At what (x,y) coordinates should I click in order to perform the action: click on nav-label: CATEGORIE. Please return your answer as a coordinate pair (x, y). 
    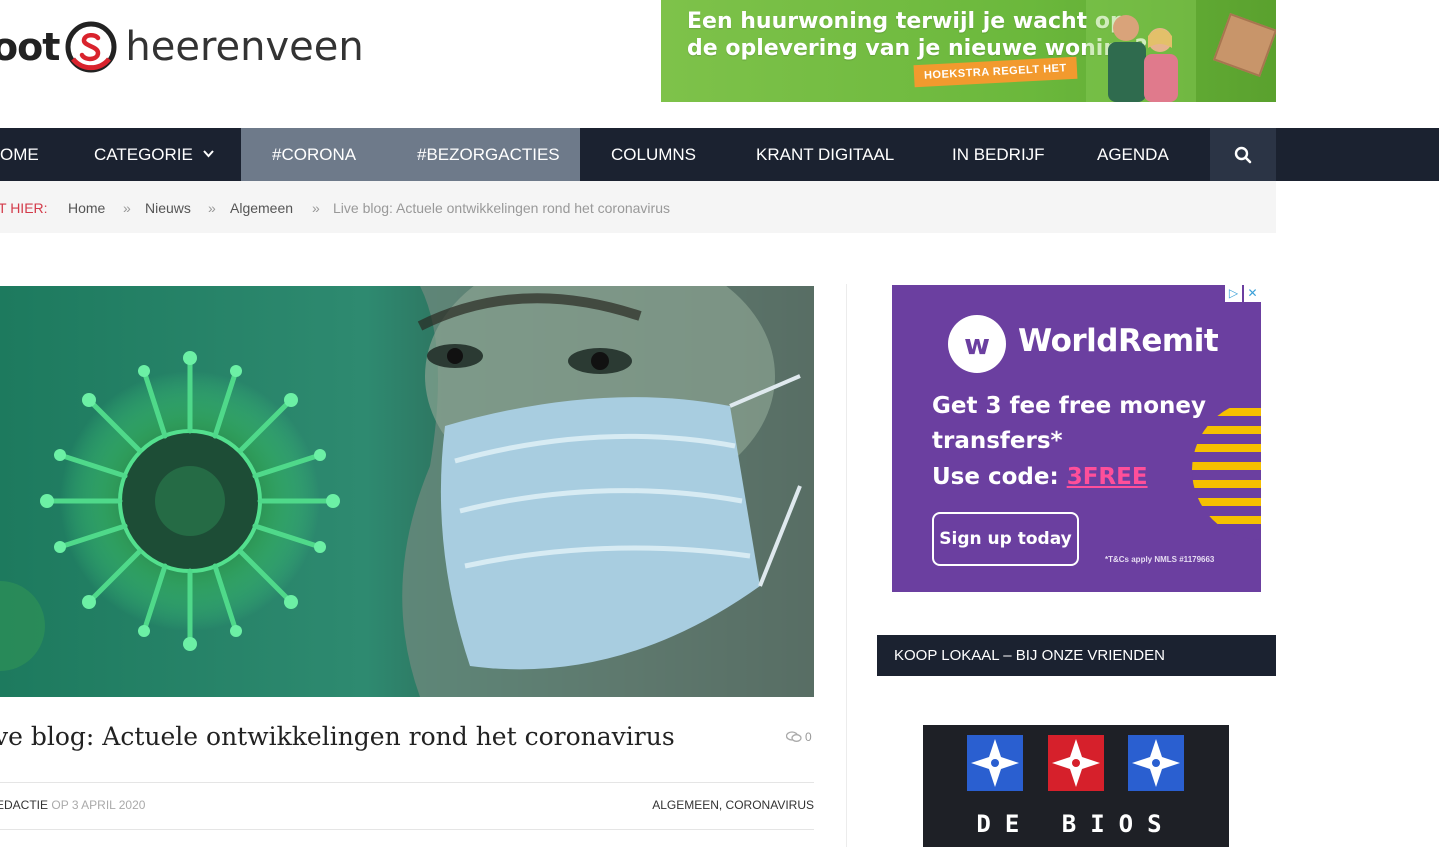
    Looking at the image, I should click on (143, 154).